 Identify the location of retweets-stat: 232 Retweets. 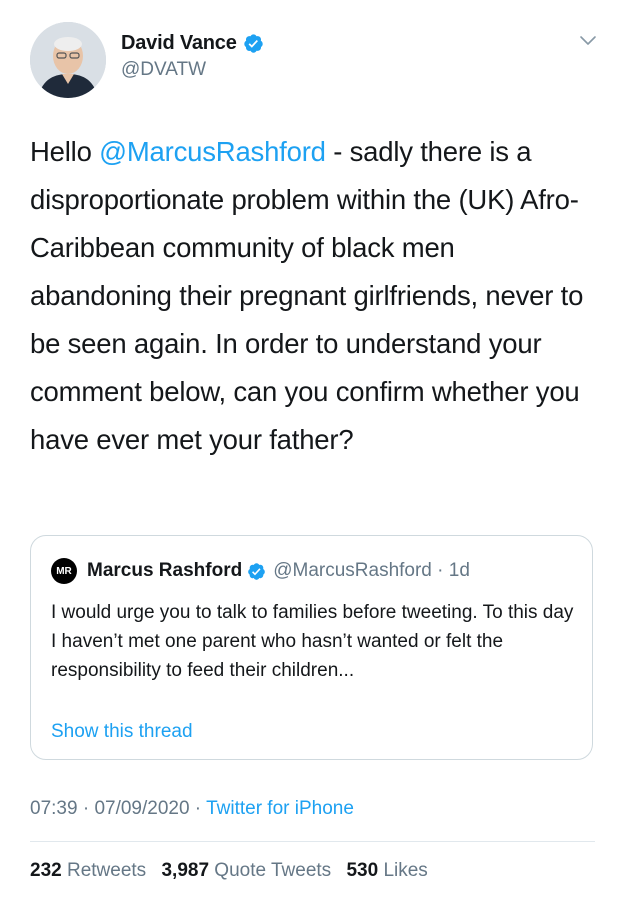
(88, 870).